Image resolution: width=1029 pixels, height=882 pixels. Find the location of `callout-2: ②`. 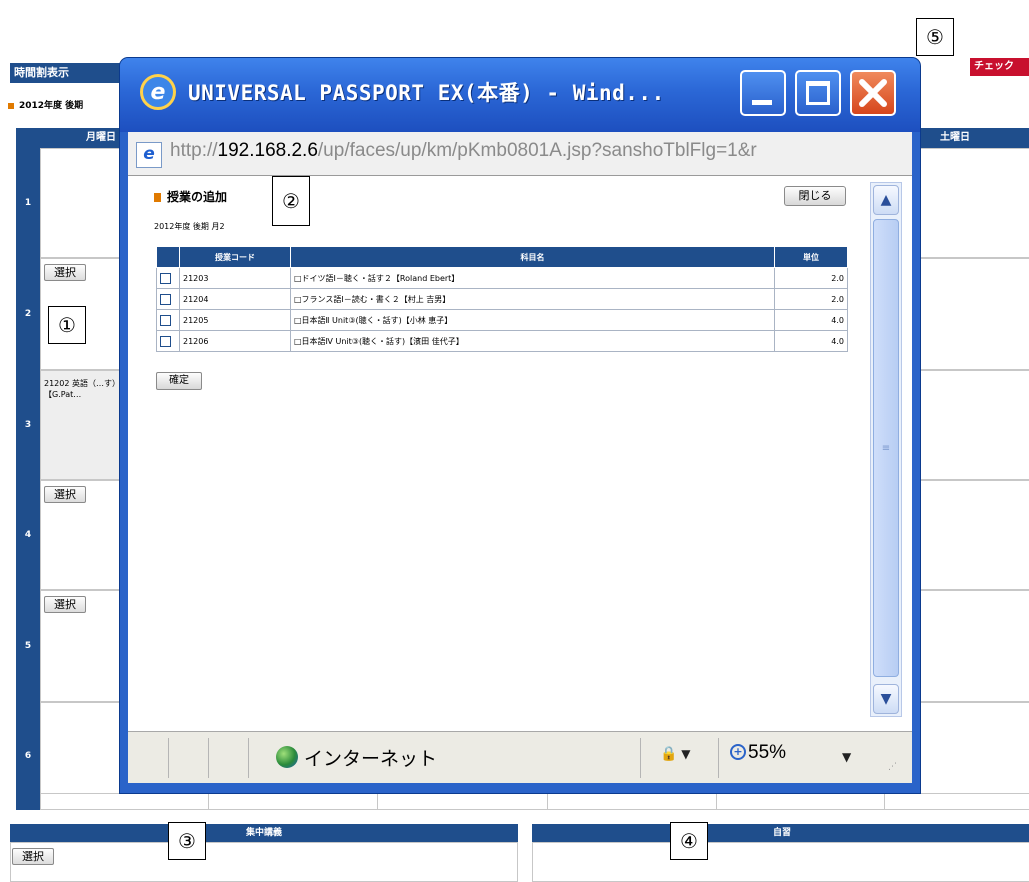

callout-2: ② is located at coordinates (291, 201).